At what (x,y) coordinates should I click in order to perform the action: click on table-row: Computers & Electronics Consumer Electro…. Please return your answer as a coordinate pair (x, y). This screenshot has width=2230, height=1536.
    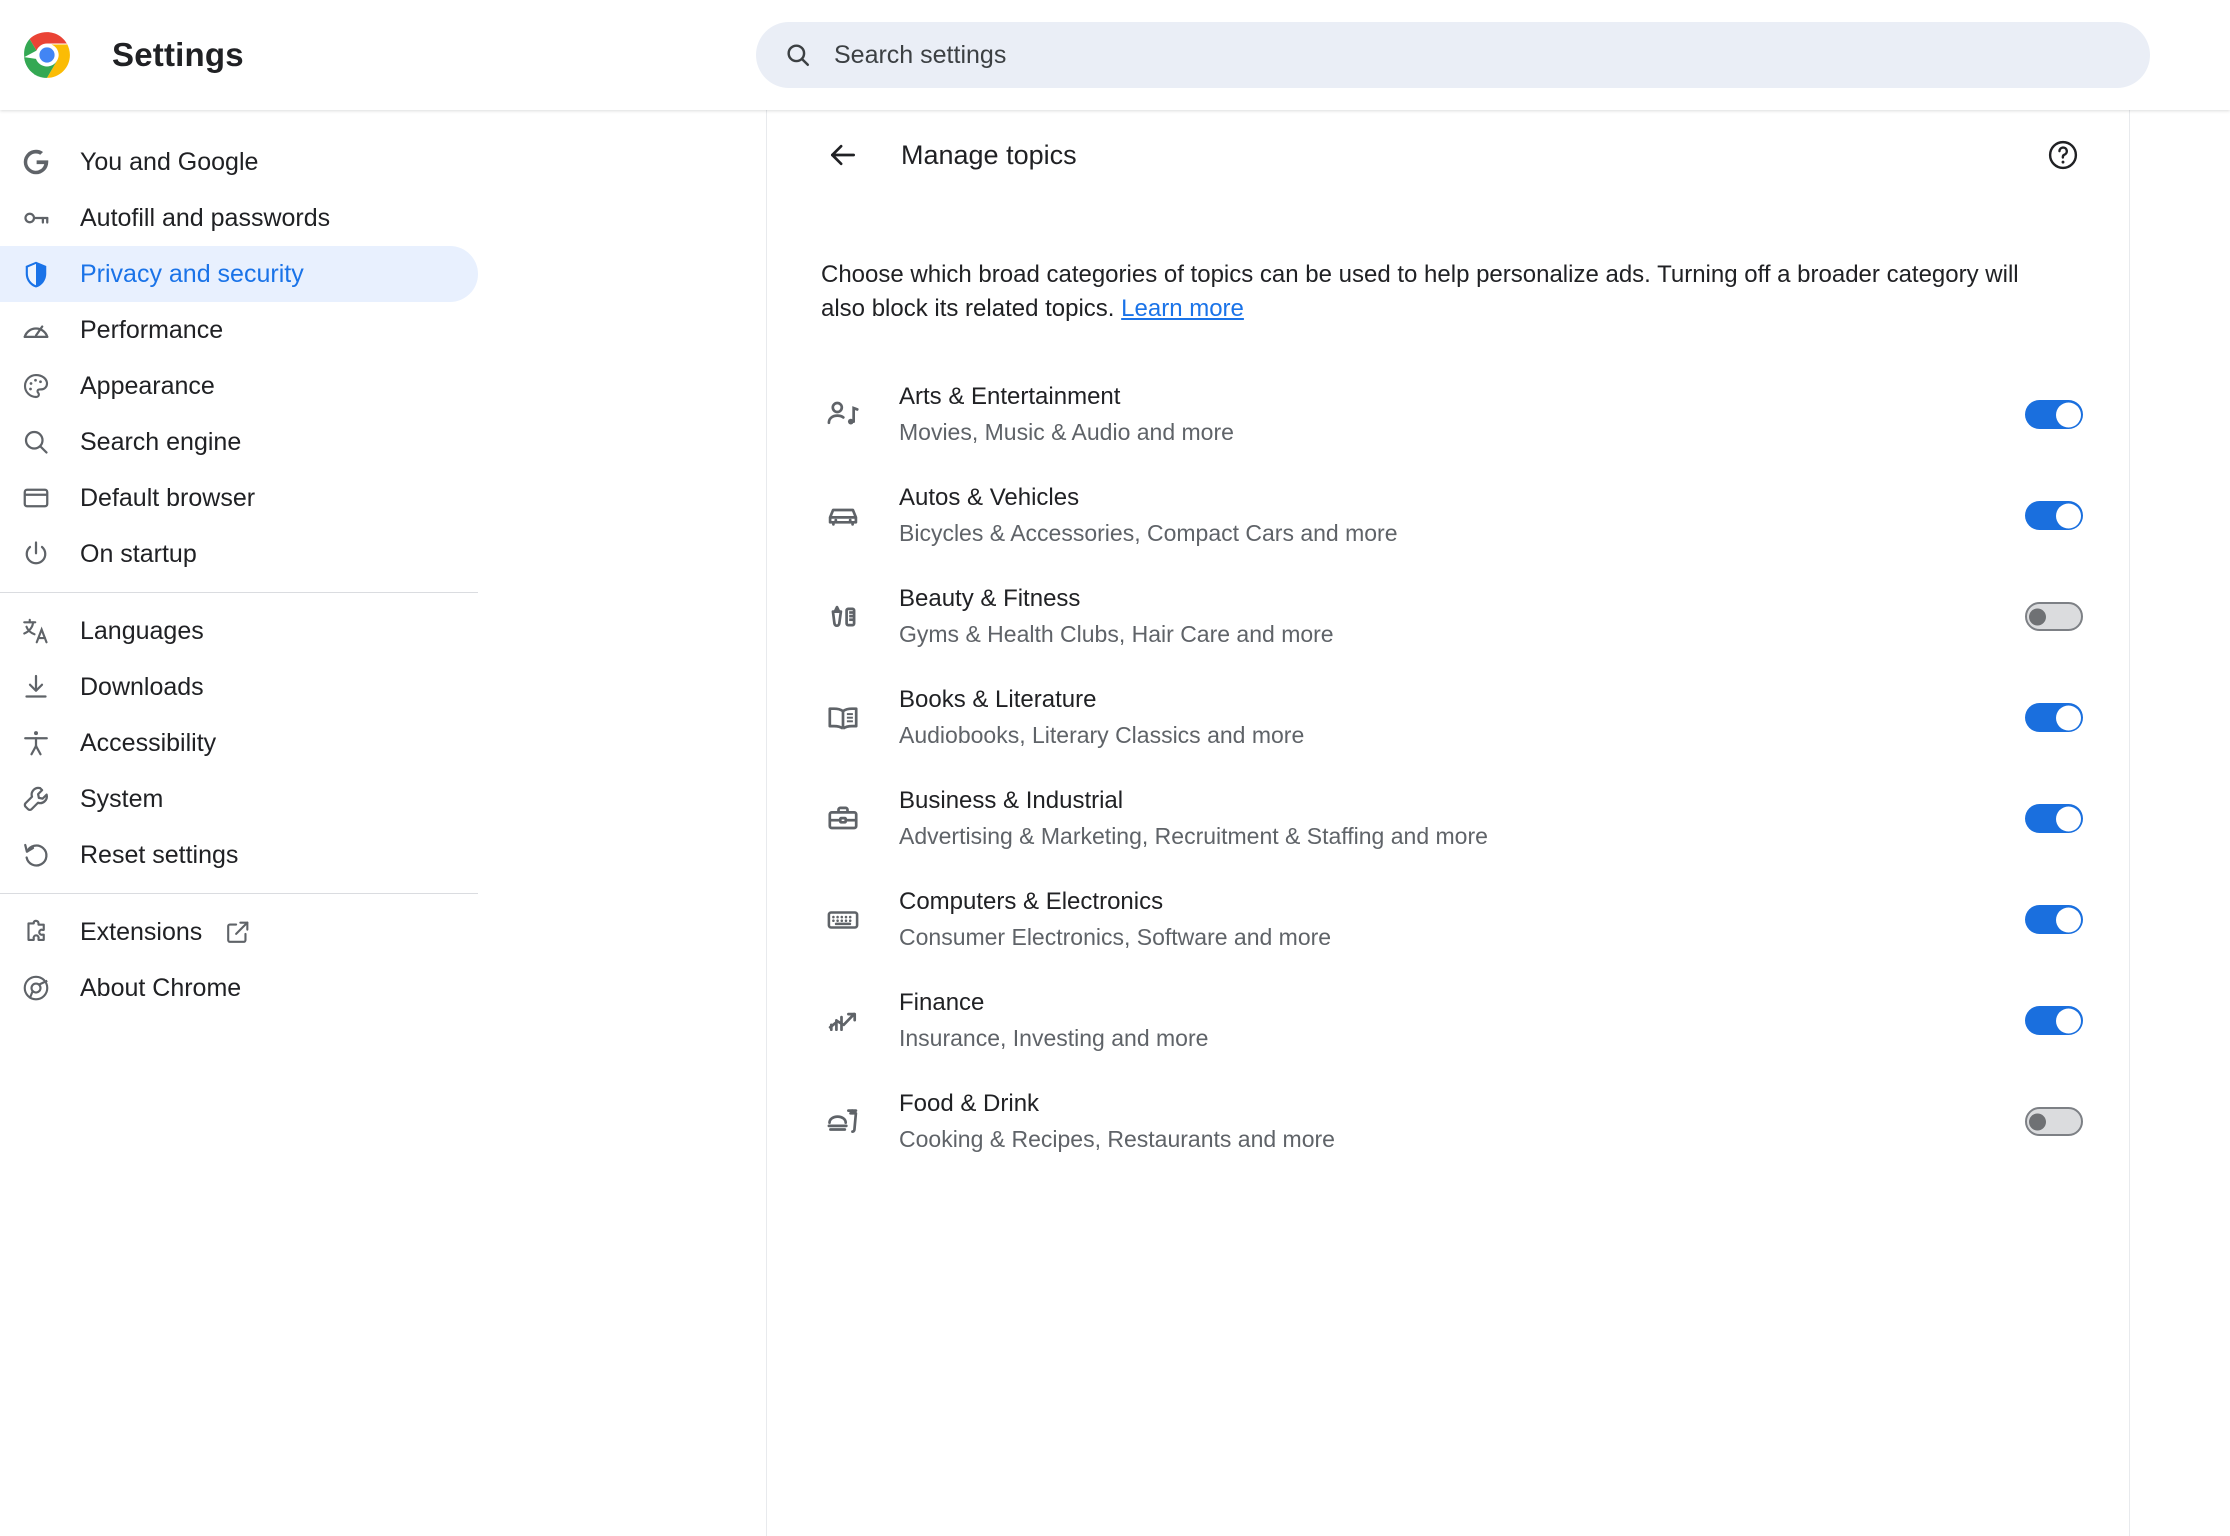
    Looking at the image, I should click on (1448, 919).